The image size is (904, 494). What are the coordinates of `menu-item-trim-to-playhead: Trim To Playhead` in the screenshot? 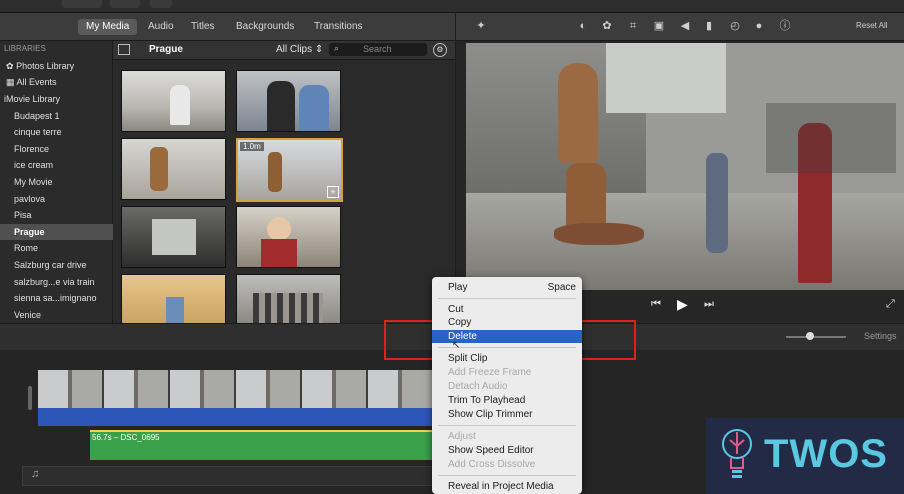 It's located at (507, 400).